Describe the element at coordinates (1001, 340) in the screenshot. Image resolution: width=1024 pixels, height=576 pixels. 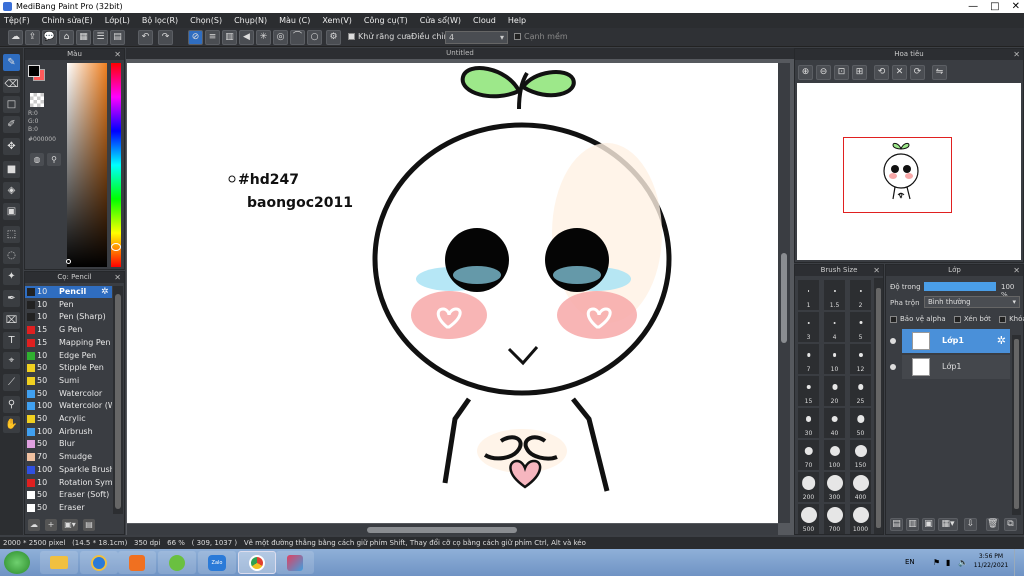
I see `layer-settings-gear-icon: ✲` at that location.